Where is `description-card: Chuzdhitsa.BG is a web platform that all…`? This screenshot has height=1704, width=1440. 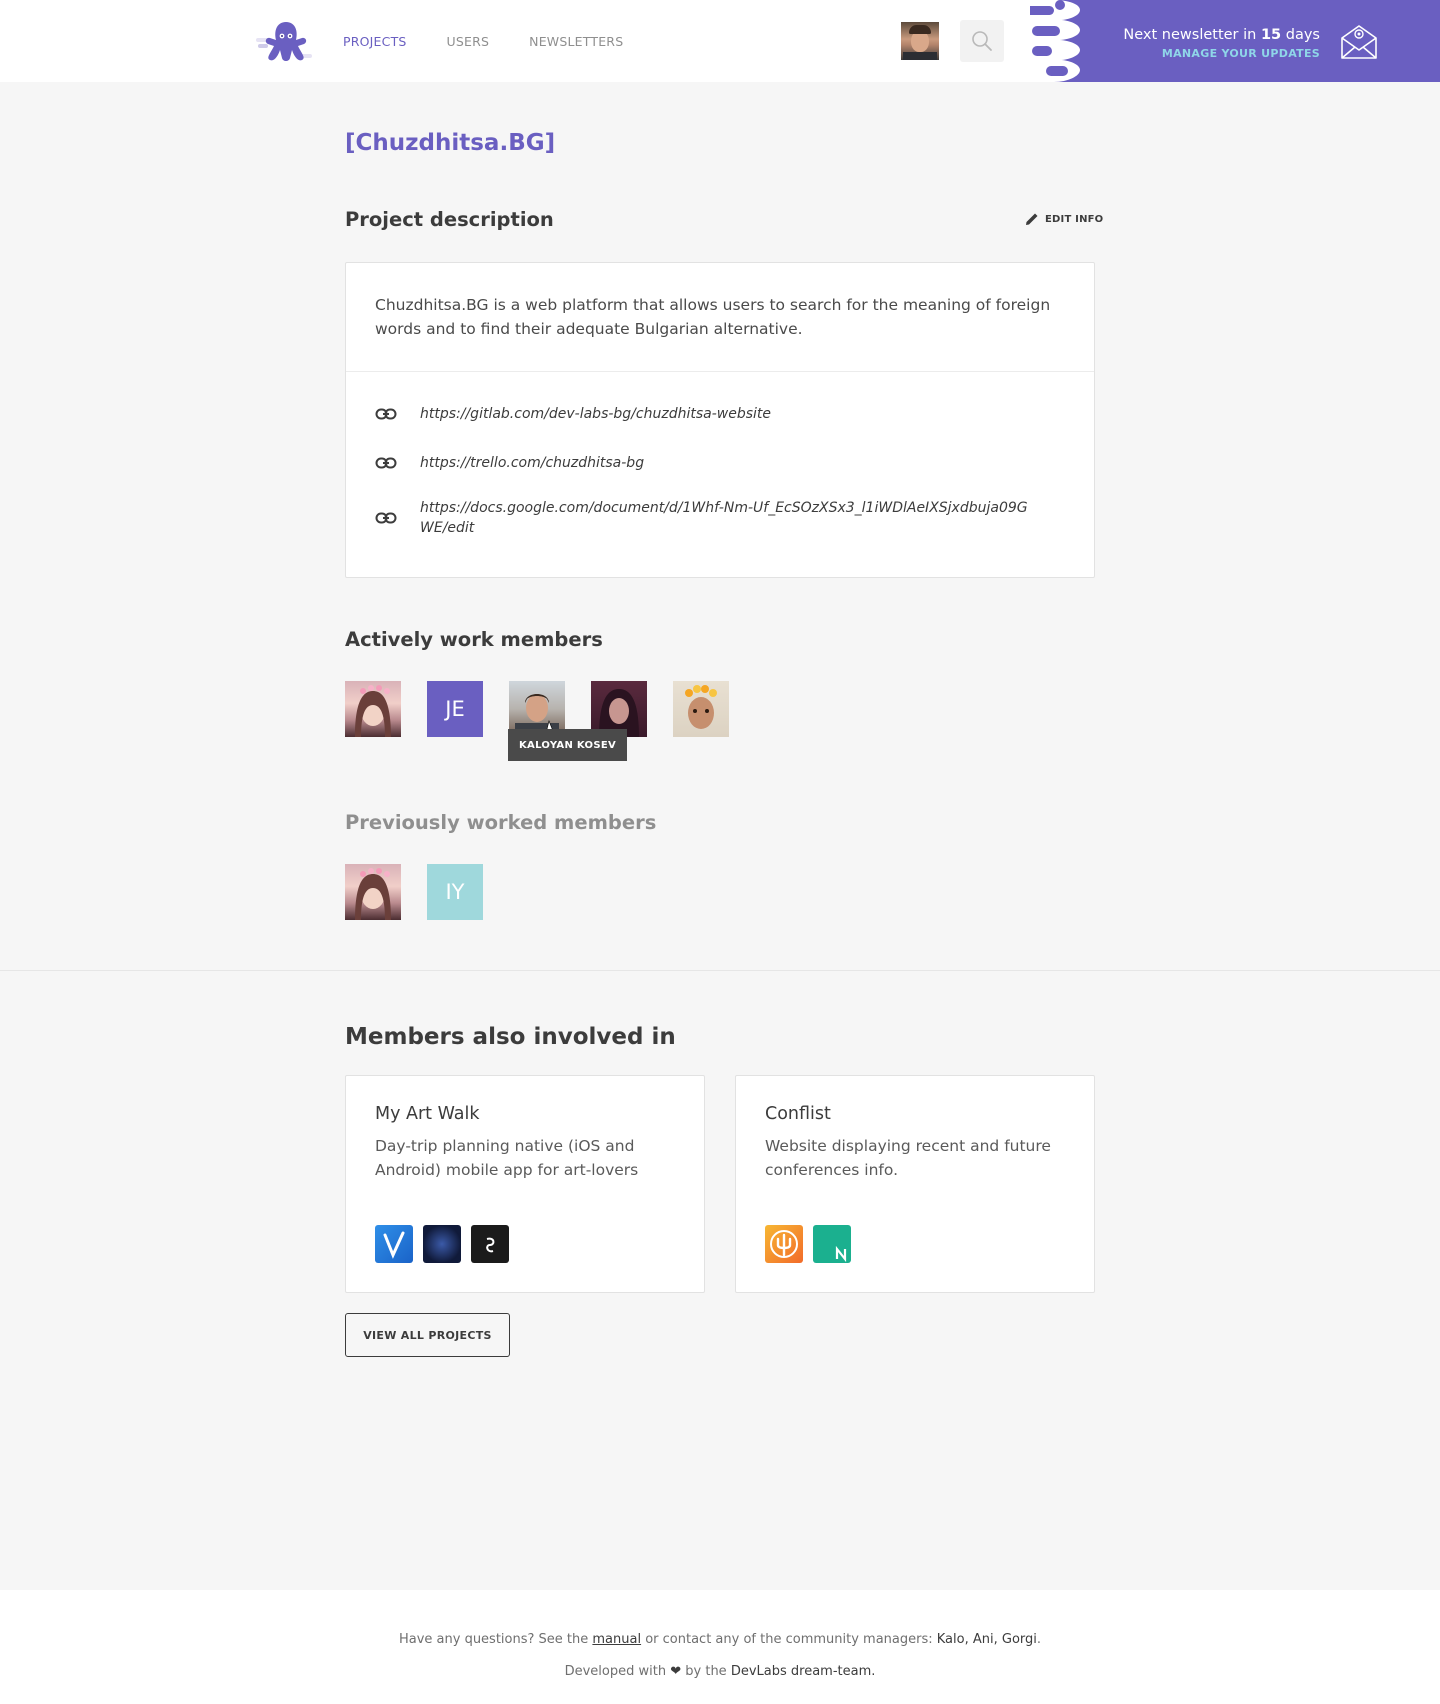
description-card: Chuzdhitsa.BG is a web platform that all… is located at coordinates (720, 420).